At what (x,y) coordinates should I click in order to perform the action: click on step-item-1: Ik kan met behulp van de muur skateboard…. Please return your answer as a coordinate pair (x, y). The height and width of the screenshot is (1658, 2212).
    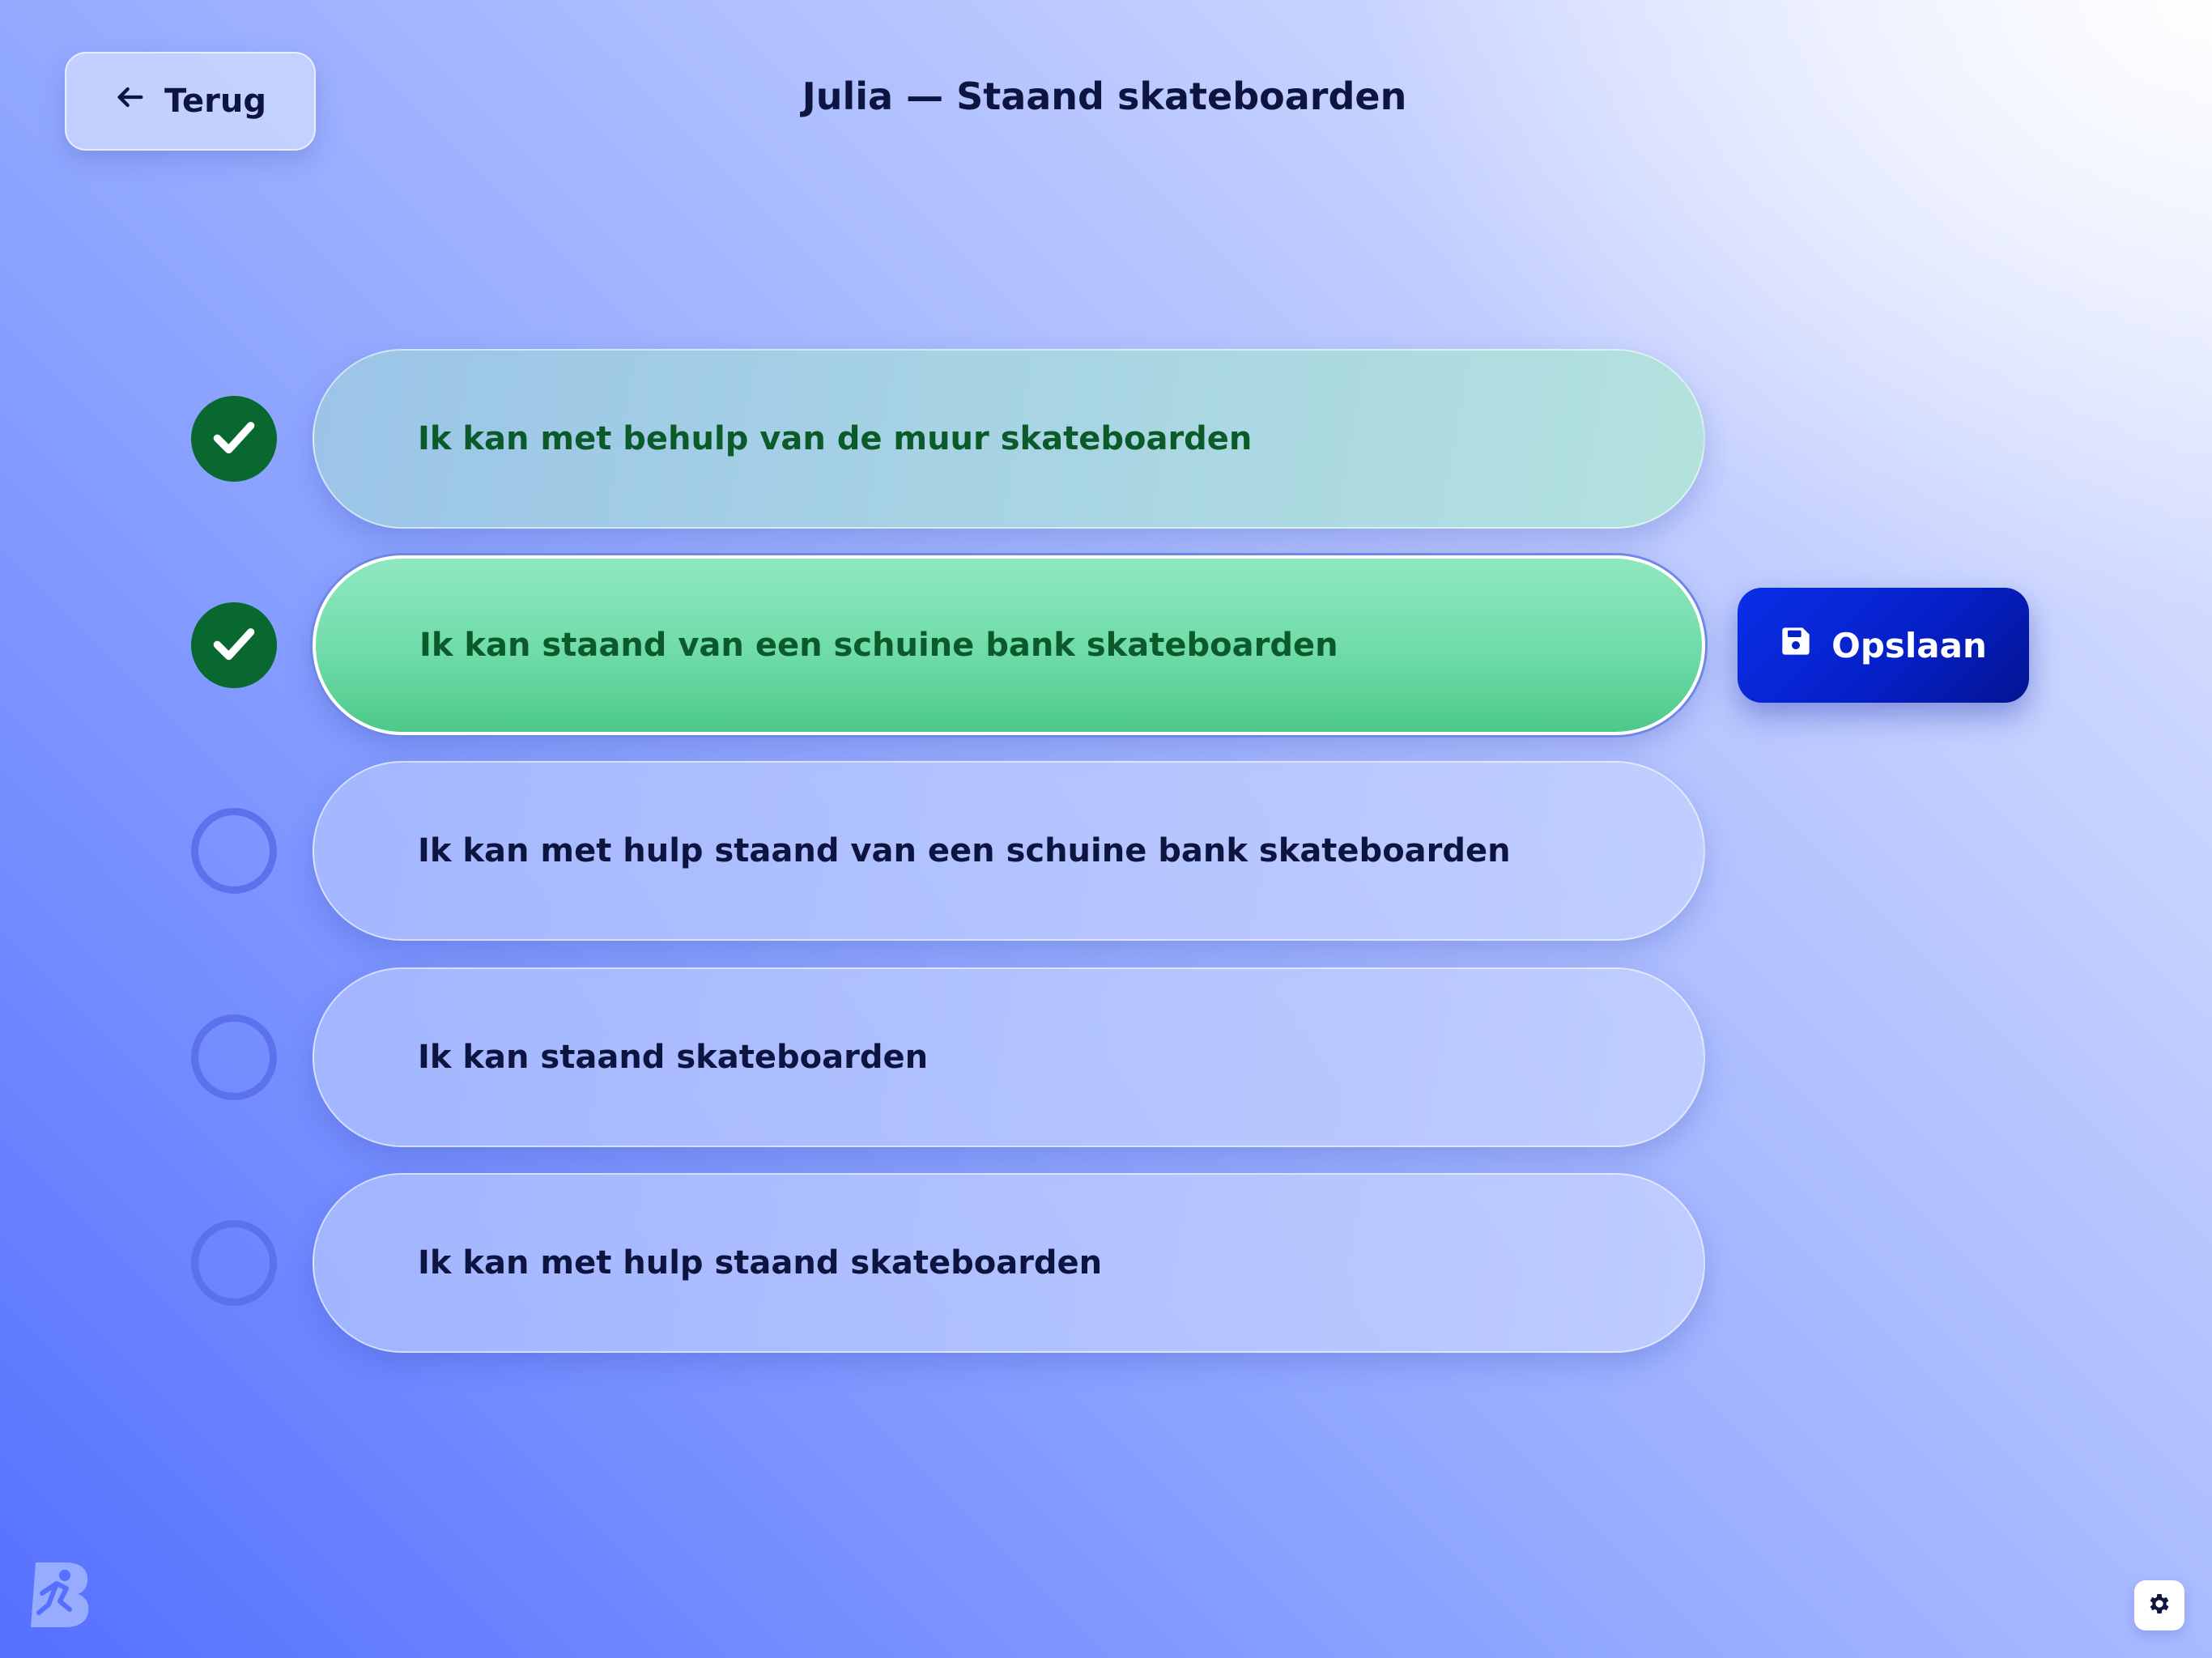
    Looking at the image, I should click on (1009, 439).